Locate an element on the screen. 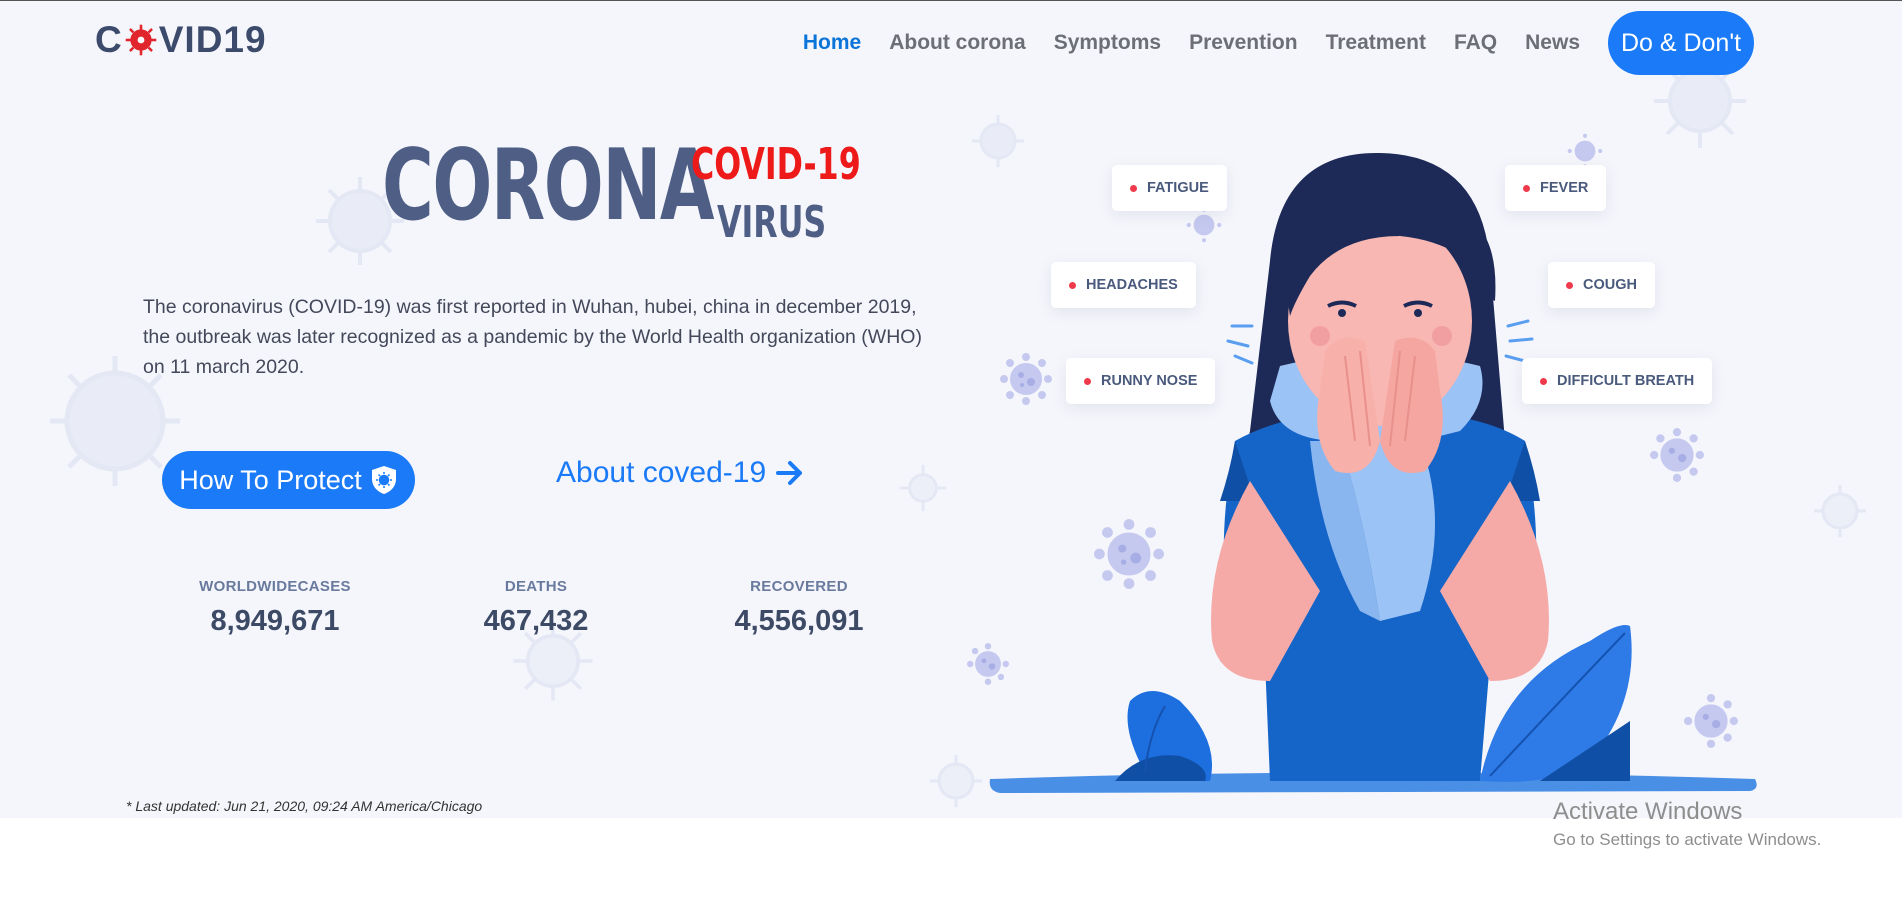  how-to-protect-button: How To Protect is located at coordinates (288, 480).